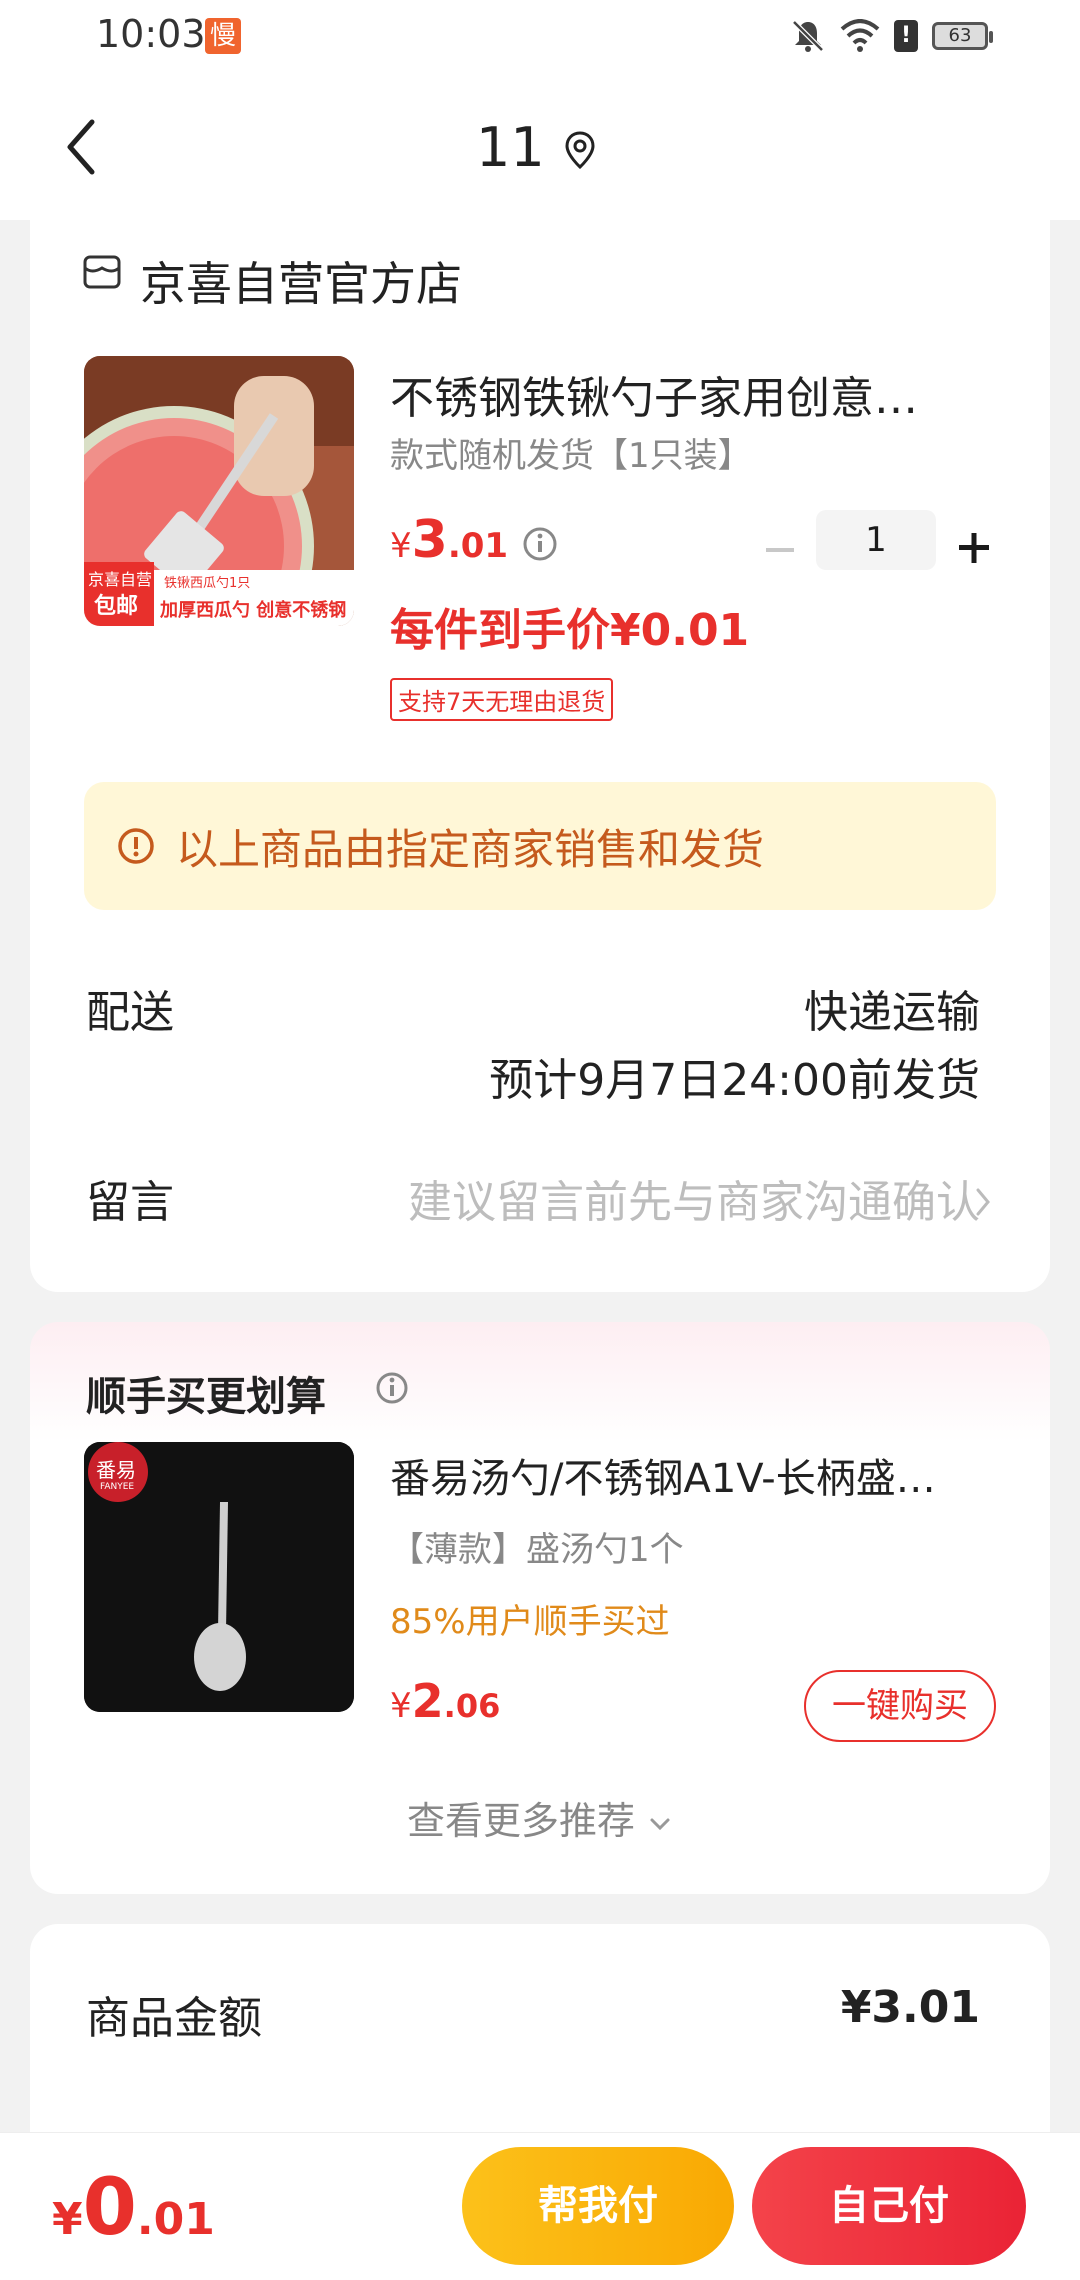 Image resolution: width=1080 pixels, height=2280 pixels. What do you see at coordinates (510, 147) in the screenshot?
I see `page-title: 11` at bounding box center [510, 147].